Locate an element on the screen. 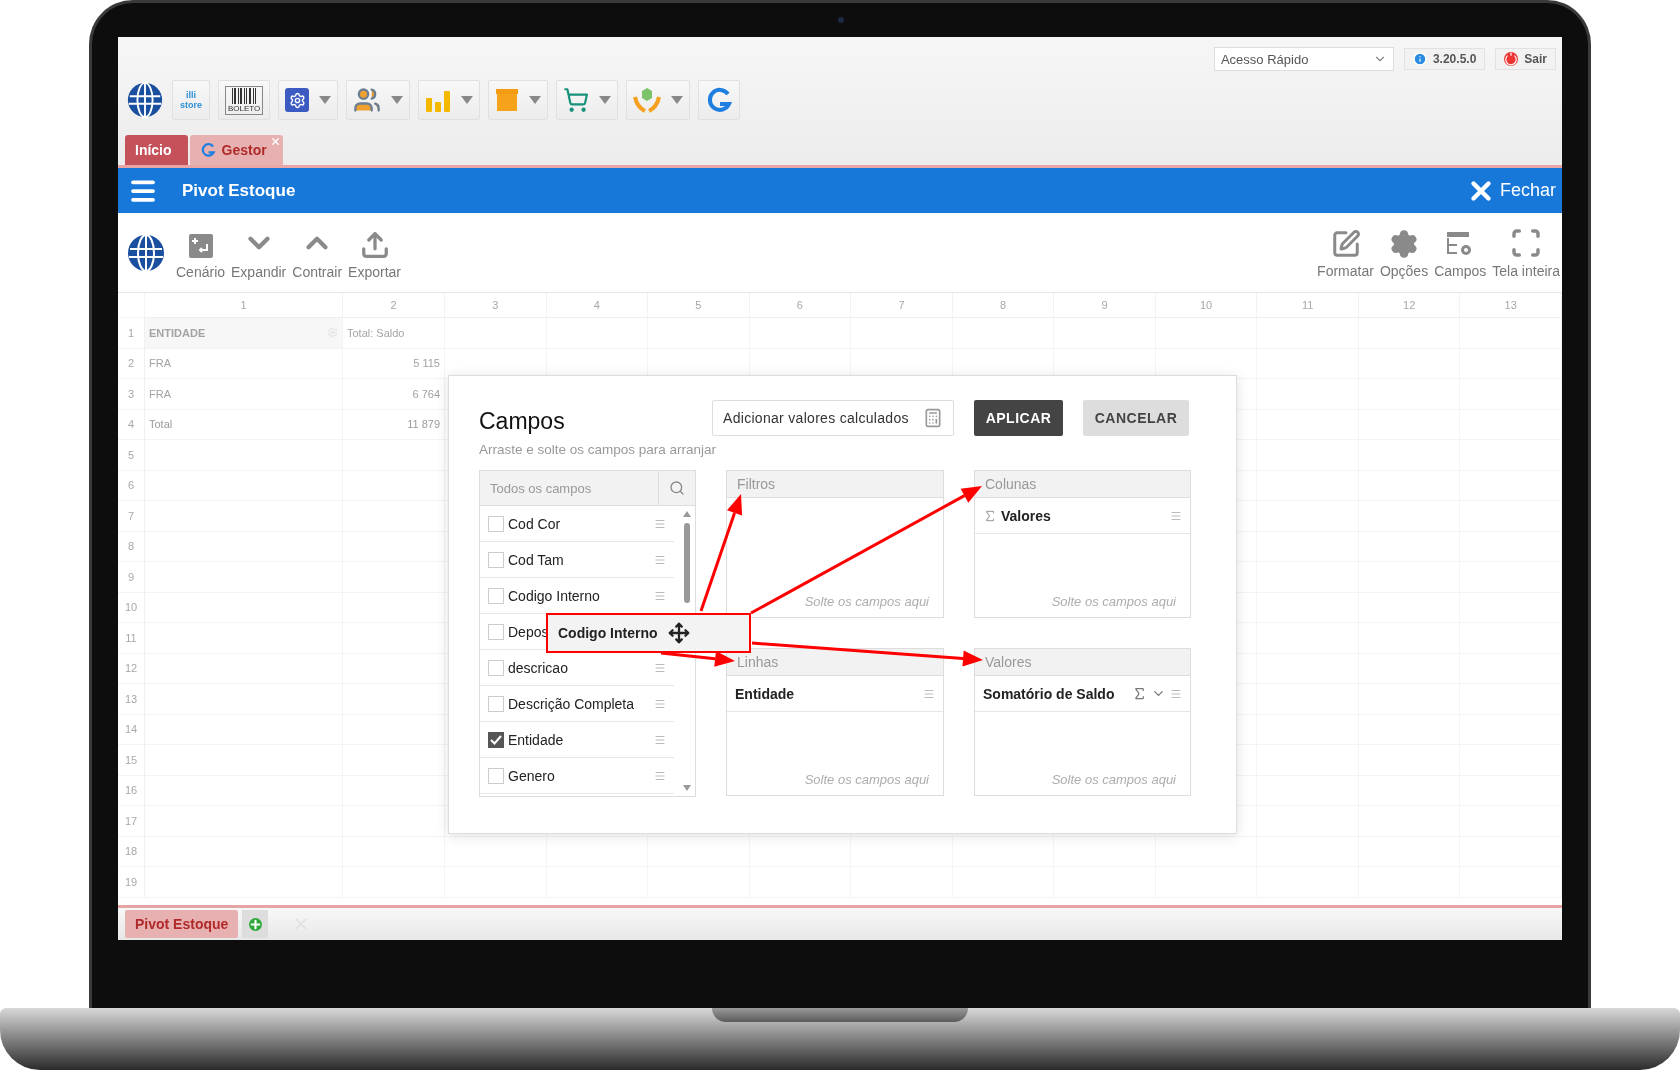 This screenshot has height=1076, width=1680. toolbar-button: Expandir is located at coordinates (259, 252).